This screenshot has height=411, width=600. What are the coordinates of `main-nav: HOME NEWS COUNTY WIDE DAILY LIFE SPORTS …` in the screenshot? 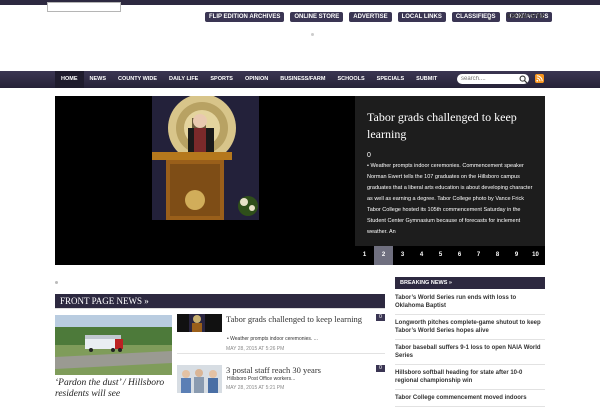 It's located at (249, 79).